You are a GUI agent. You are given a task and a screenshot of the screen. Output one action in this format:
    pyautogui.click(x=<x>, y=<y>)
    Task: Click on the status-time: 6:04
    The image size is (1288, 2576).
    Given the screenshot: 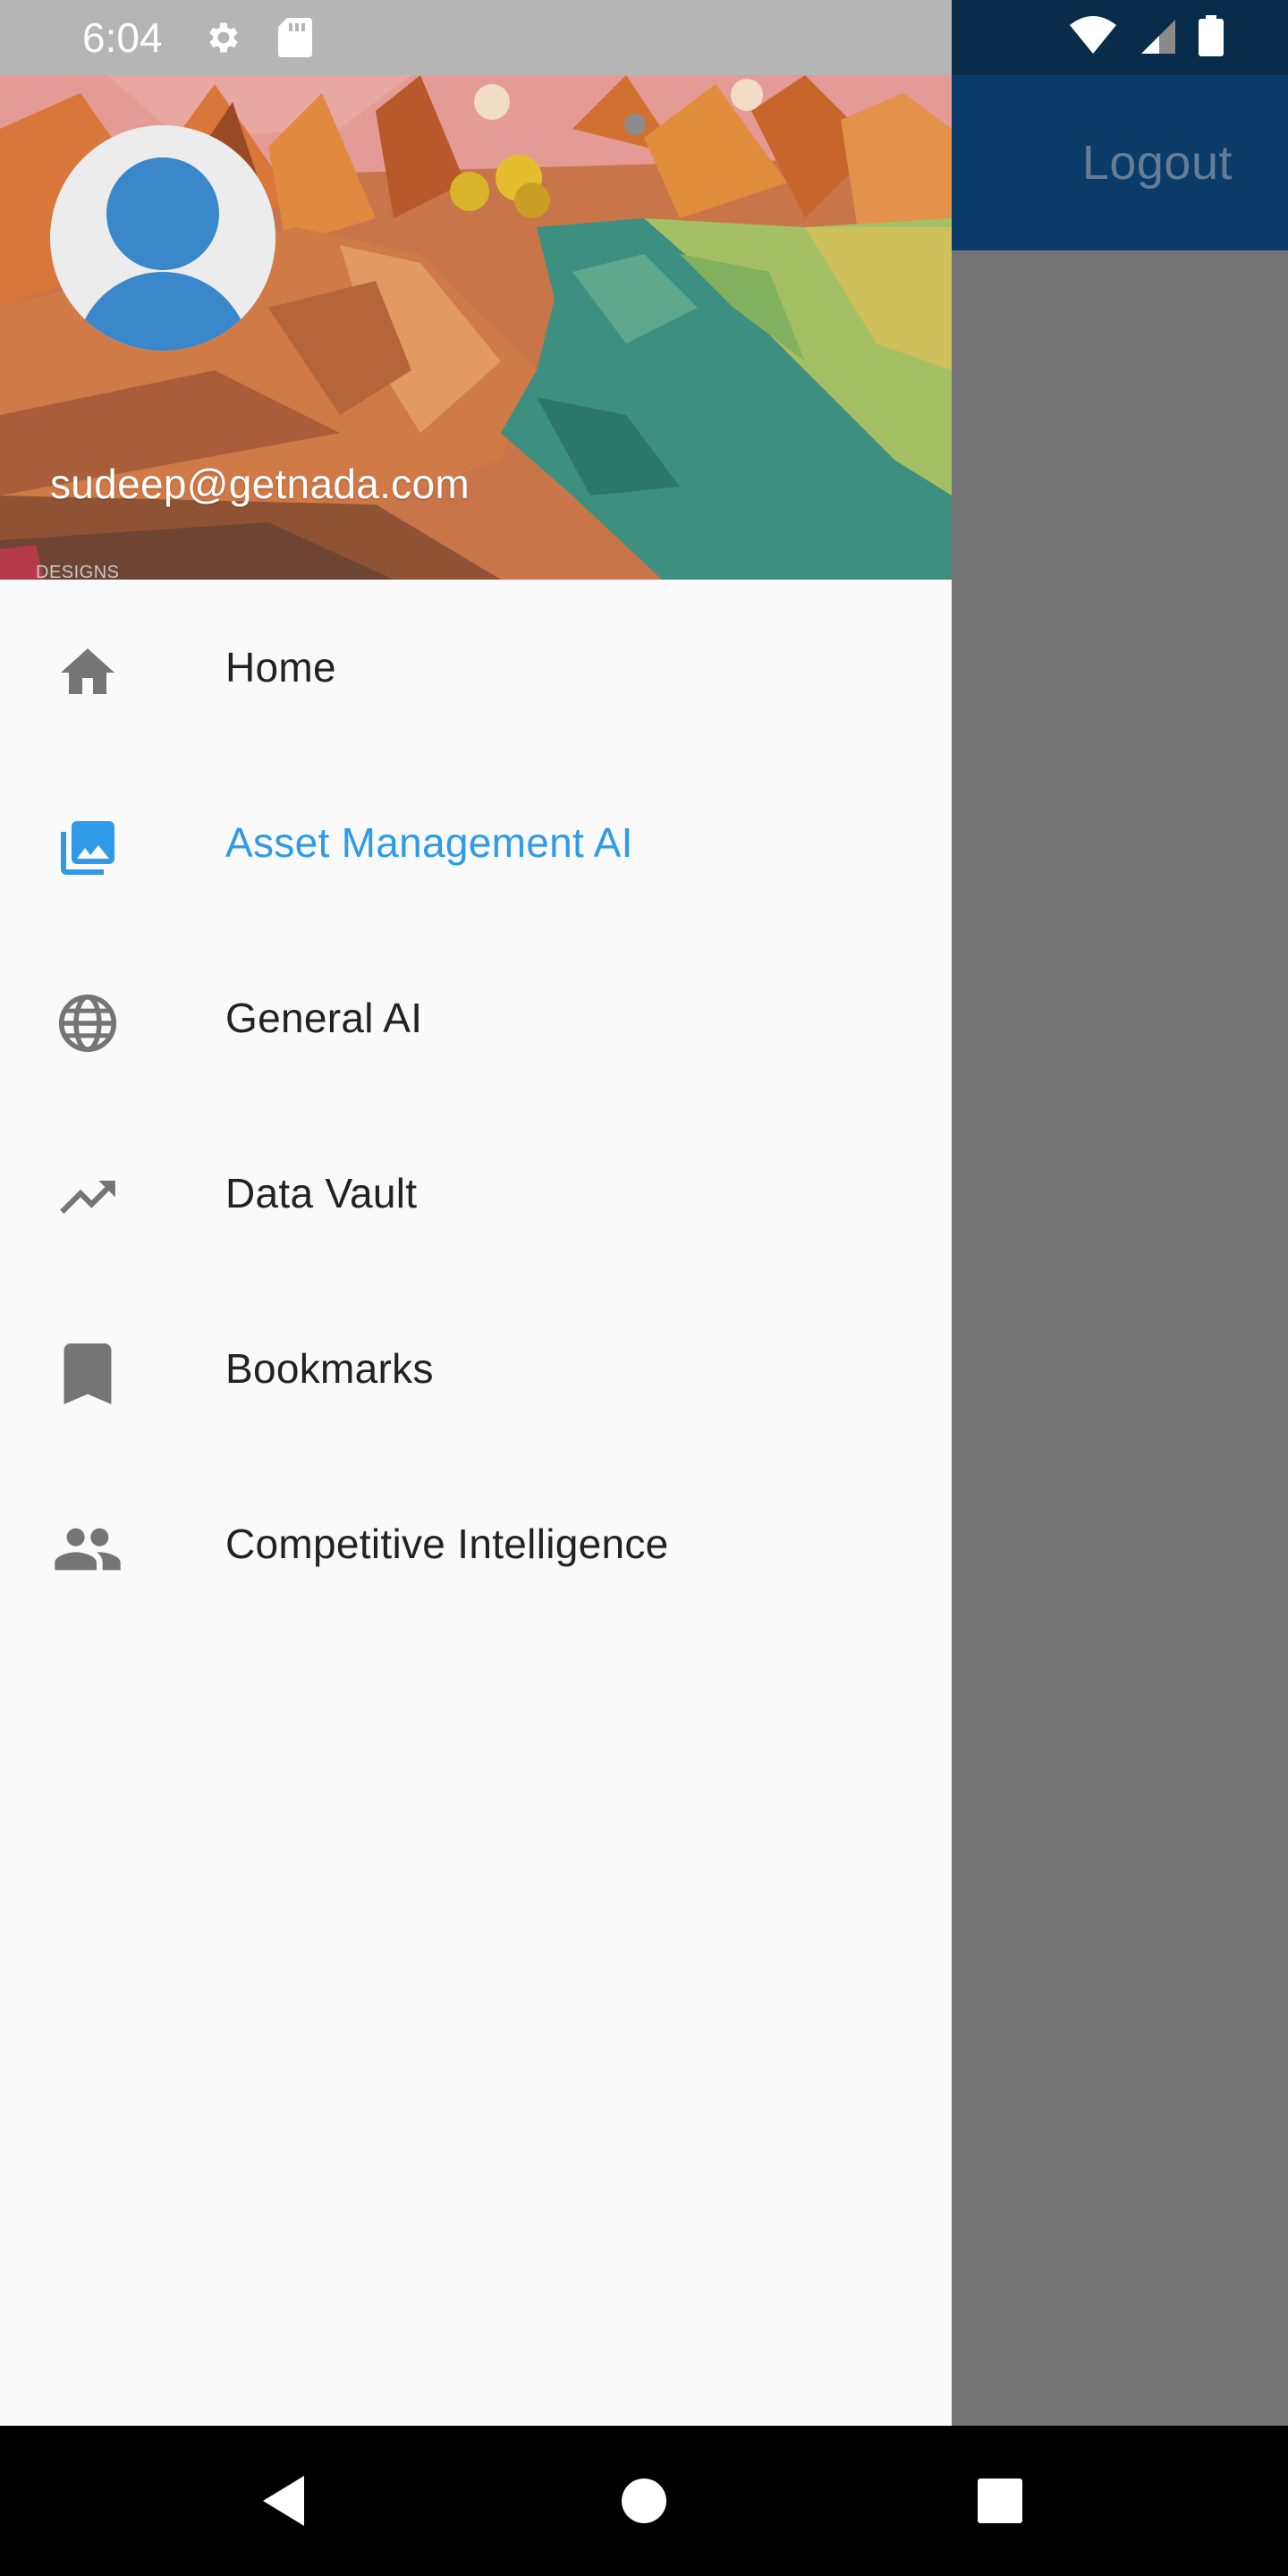 What is the action you would take?
    pyautogui.click(x=122, y=37)
    